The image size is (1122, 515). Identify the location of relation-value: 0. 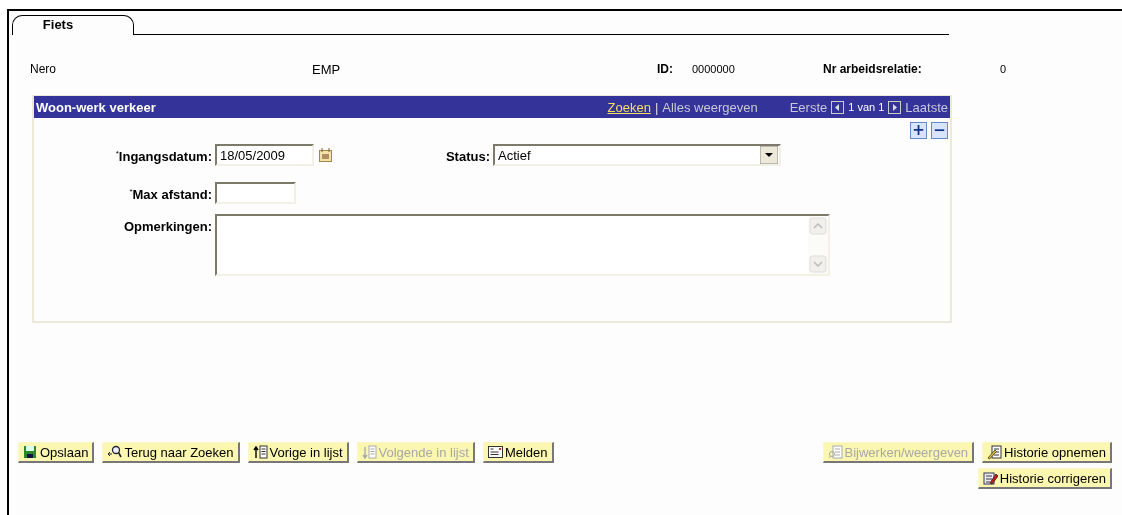
(1003, 69).